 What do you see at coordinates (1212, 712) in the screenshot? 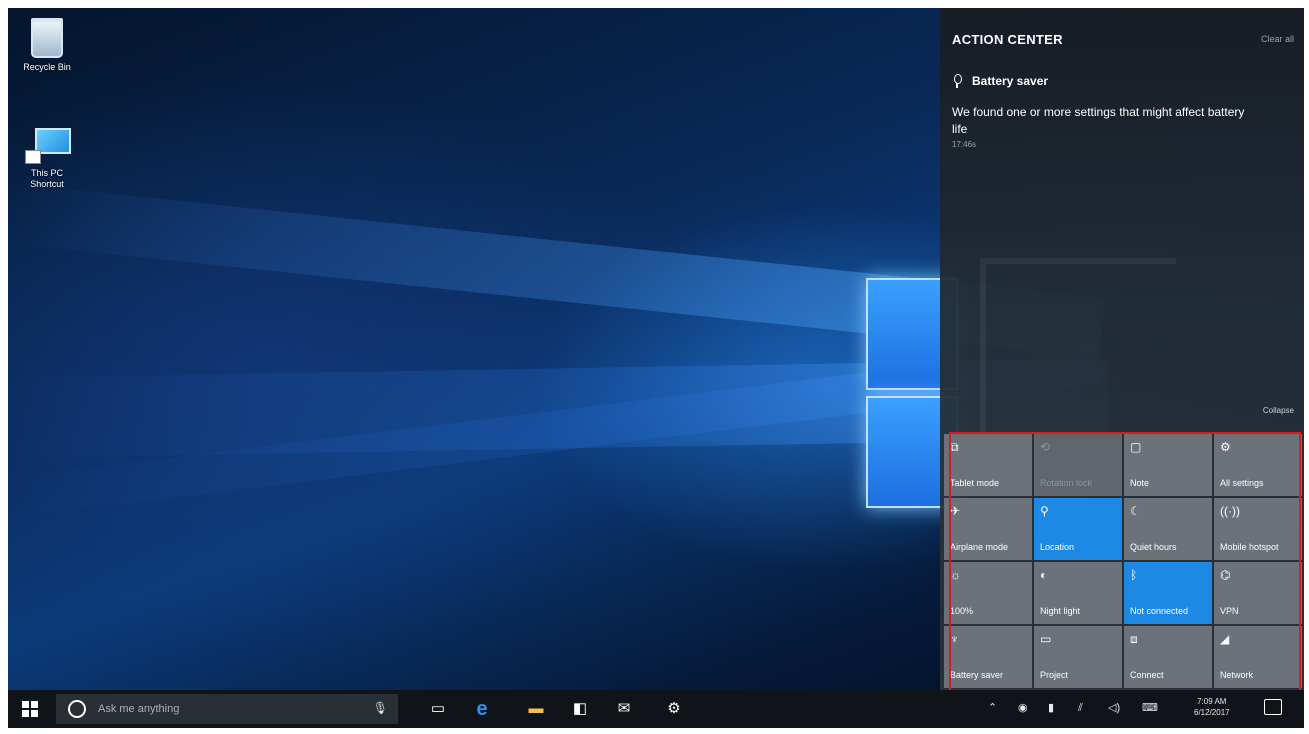
I see `clock-date: 6/12/2017` at bounding box center [1212, 712].